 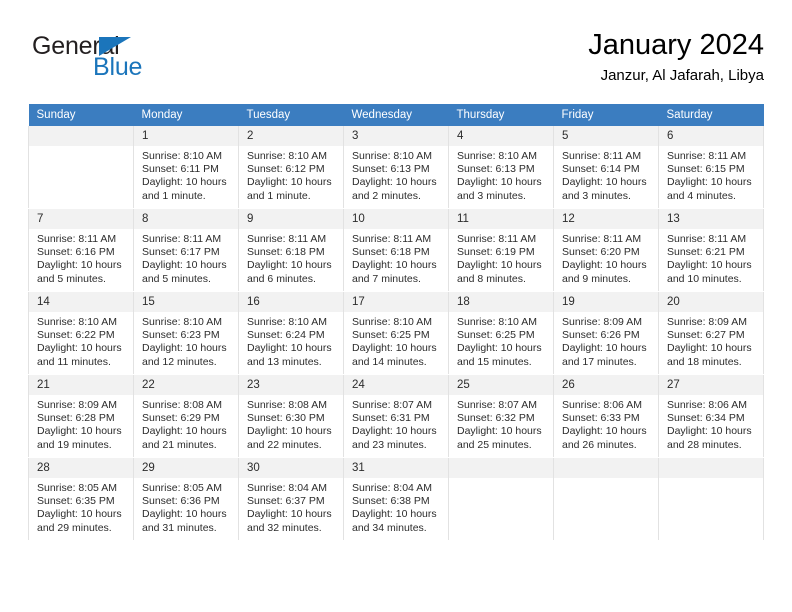 I want to click on day-number: 21, so click(x=81, y=385).